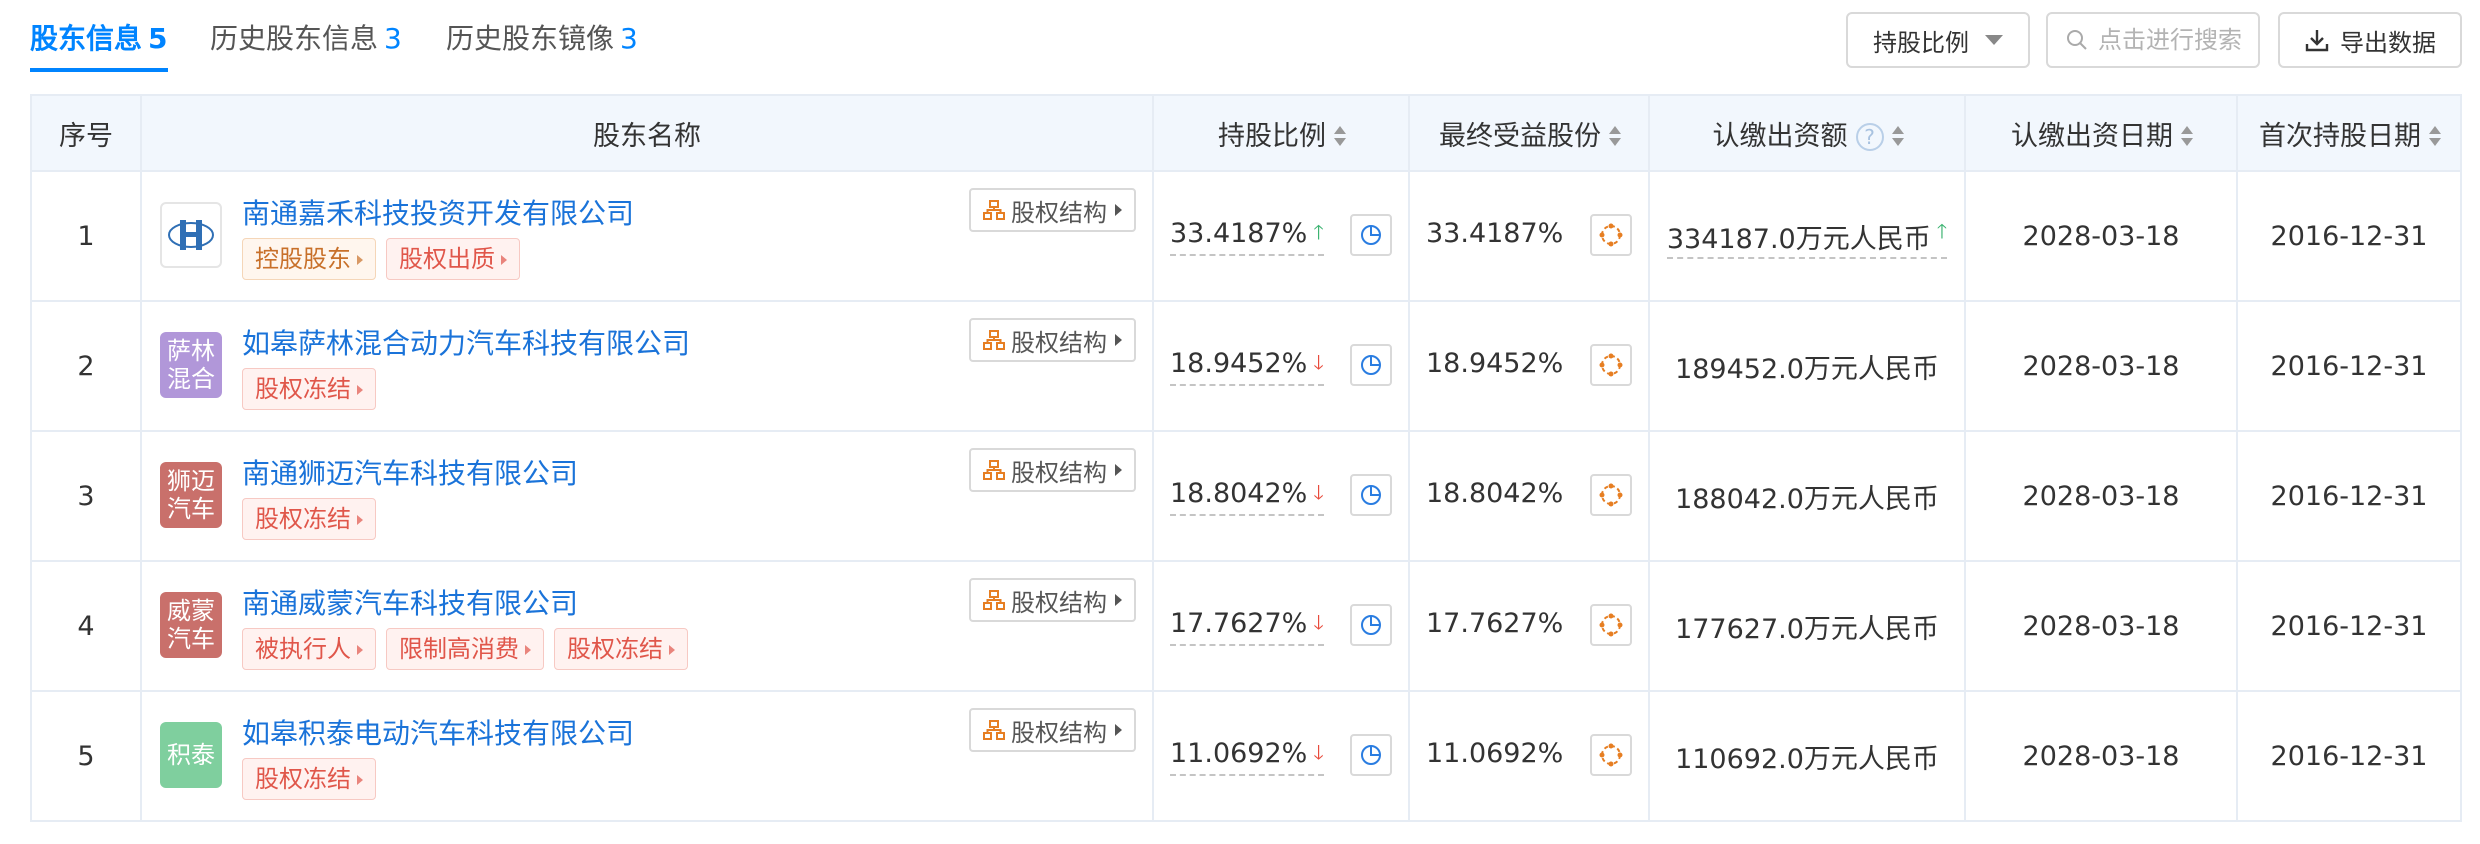 Image resolution: width=2480 pixels, height=844 pixels. What do you see at coordinates (2317, 41) in the screenshot?
I see `download-icon` at bounding box center [2317, 41].